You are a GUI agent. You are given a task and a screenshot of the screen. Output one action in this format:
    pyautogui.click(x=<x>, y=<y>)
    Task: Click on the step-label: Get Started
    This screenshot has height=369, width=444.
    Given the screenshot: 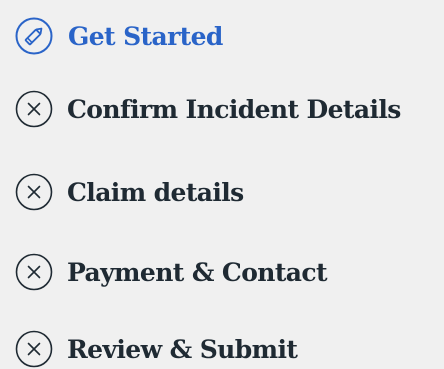 What is the action you would take?
    pyautogui.click(x=145, y=36)
    